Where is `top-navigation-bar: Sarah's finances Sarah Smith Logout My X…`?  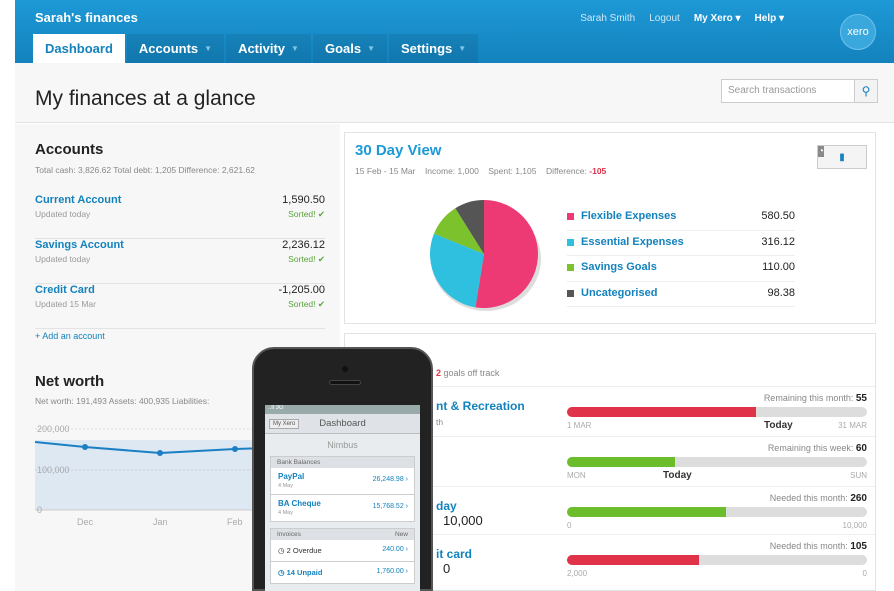
top-navigation-bar: Sarah's finances Sarah Smith Logout My X… is located at coordinates (454, 31).